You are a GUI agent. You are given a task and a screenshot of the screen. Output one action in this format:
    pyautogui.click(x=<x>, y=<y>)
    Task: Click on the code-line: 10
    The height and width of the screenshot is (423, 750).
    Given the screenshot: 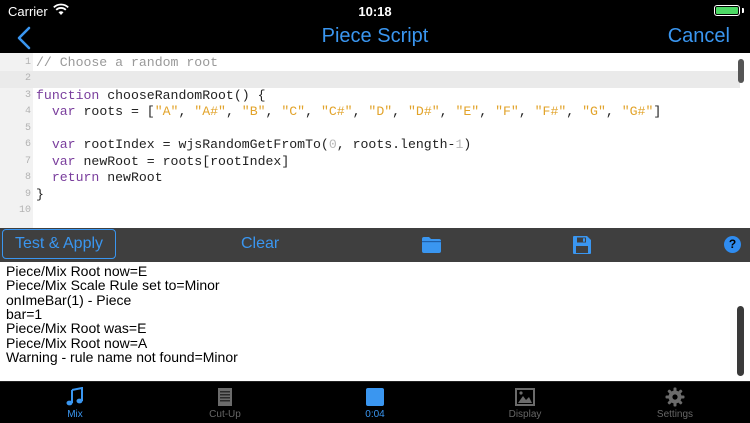 What is the action you would take?
    pyautogui.click(x=370, y=211)
    